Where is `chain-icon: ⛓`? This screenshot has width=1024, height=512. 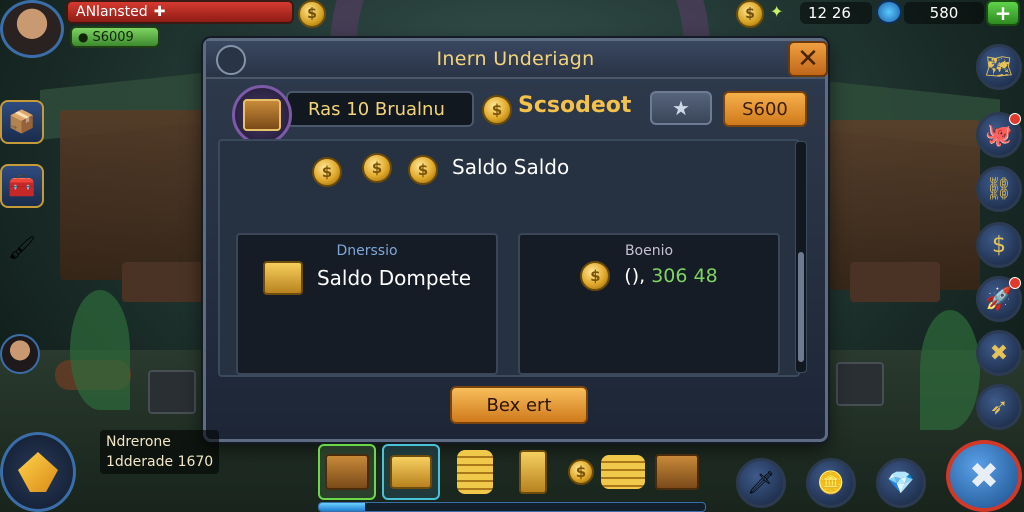
chain-icon: ⛓ is located at coordinates (999, 189).